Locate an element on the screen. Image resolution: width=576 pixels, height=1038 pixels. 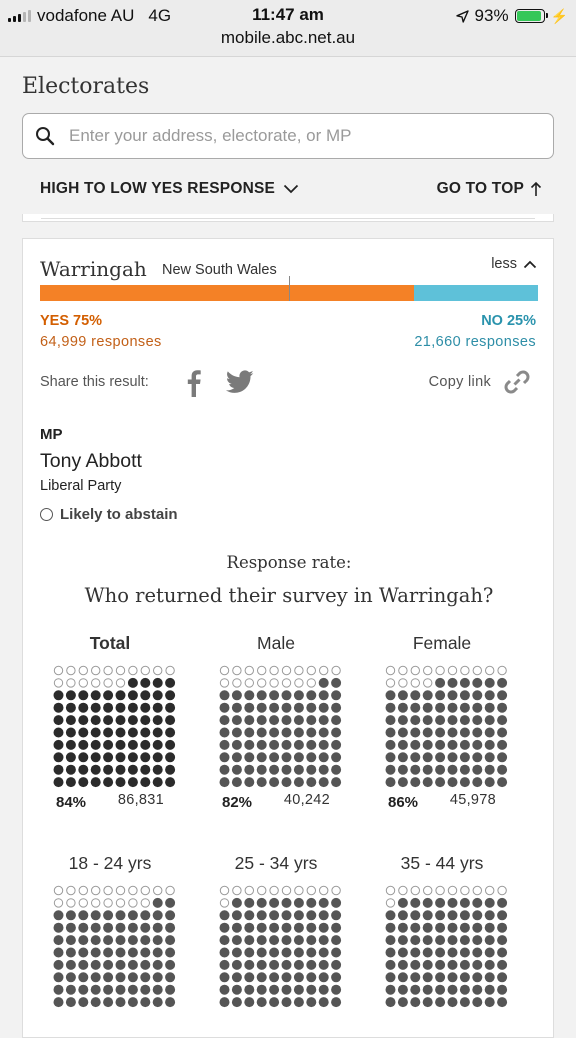
address-bar: mobile.abc.net.au is located at coordinates (288, 38).